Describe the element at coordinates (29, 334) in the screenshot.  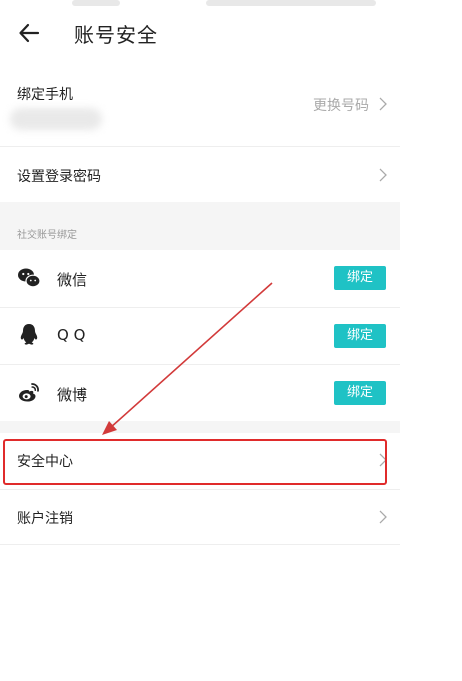
I see `qq-icon` at that location.